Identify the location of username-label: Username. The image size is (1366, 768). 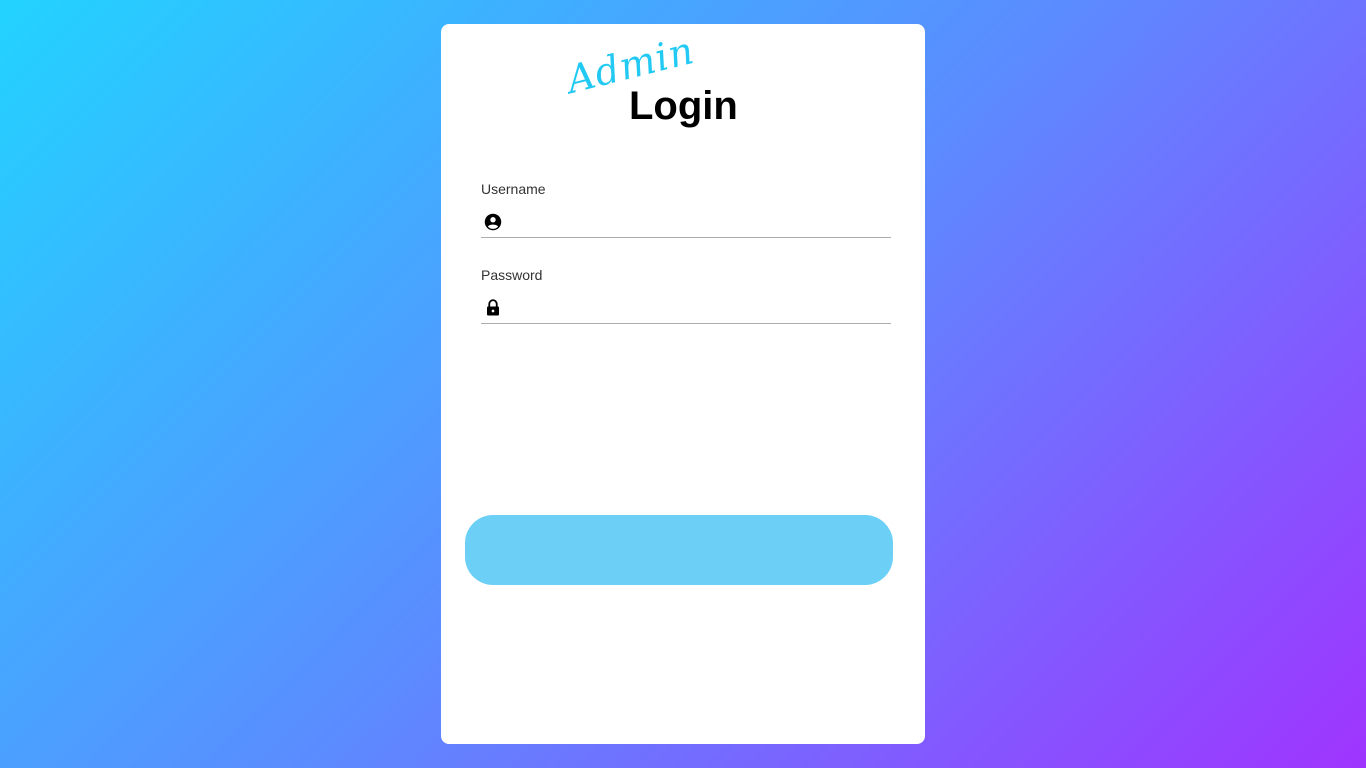
(513, 189).